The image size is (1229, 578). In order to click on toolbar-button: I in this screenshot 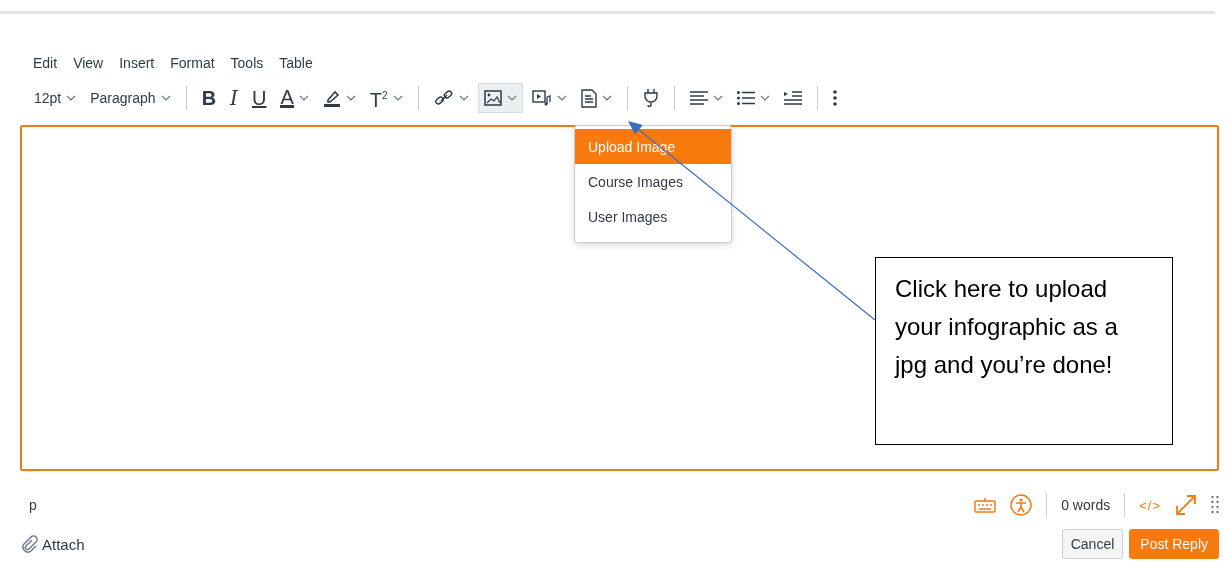, I will do `click(234, 98)`.